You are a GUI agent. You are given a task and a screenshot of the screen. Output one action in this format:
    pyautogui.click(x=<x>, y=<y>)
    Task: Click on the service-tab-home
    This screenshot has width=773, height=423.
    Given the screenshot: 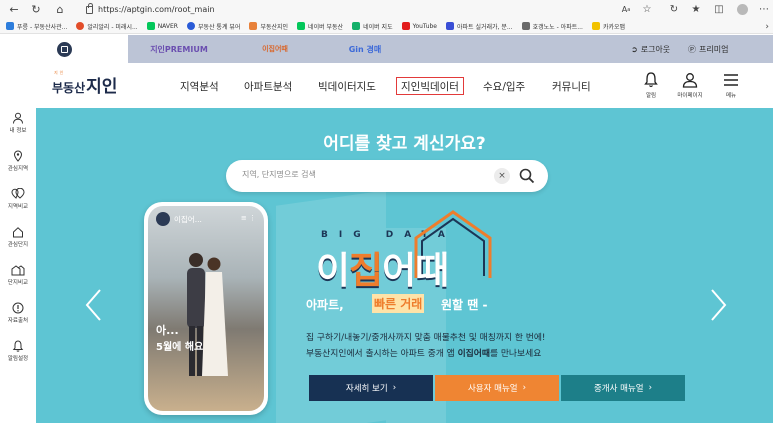 What is the action you would take?
    pyautogui.click(x=64, y=49)
    